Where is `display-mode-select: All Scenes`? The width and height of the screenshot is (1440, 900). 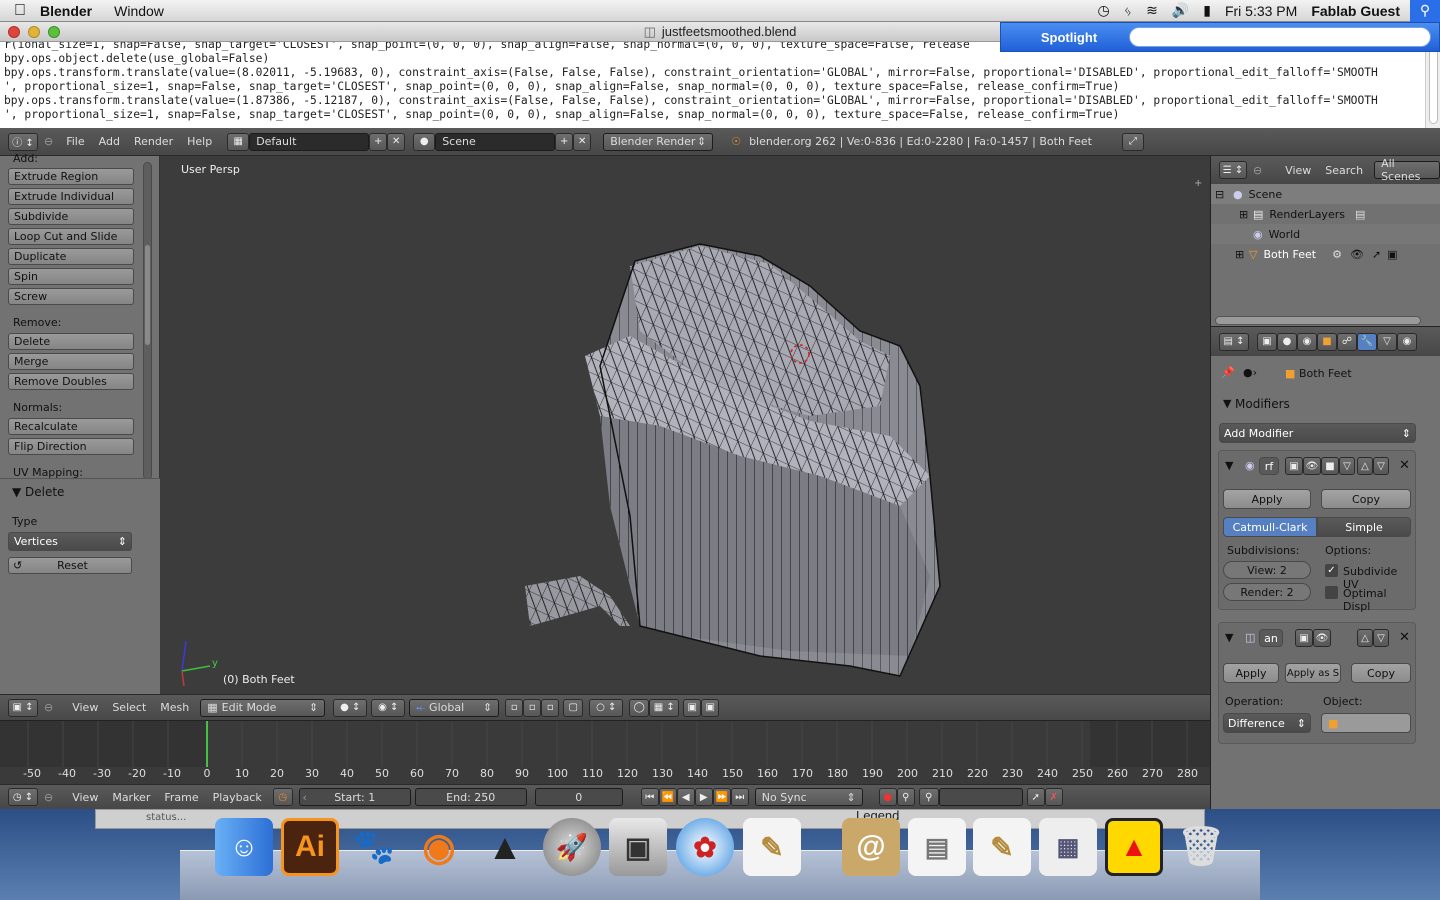
display-mode-select: All Scenes is located at coordinates (1407, 170).